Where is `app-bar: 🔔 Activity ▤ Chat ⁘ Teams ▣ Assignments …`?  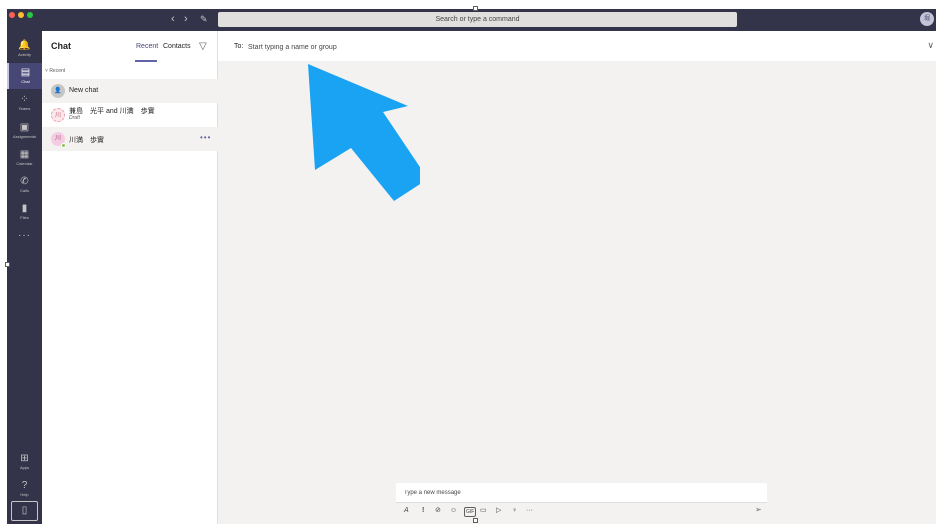
app-bar: 🔔 Activity ▤ Chat ⁘ Teams ▣ Assignments … is located at coordinates (24, 277).